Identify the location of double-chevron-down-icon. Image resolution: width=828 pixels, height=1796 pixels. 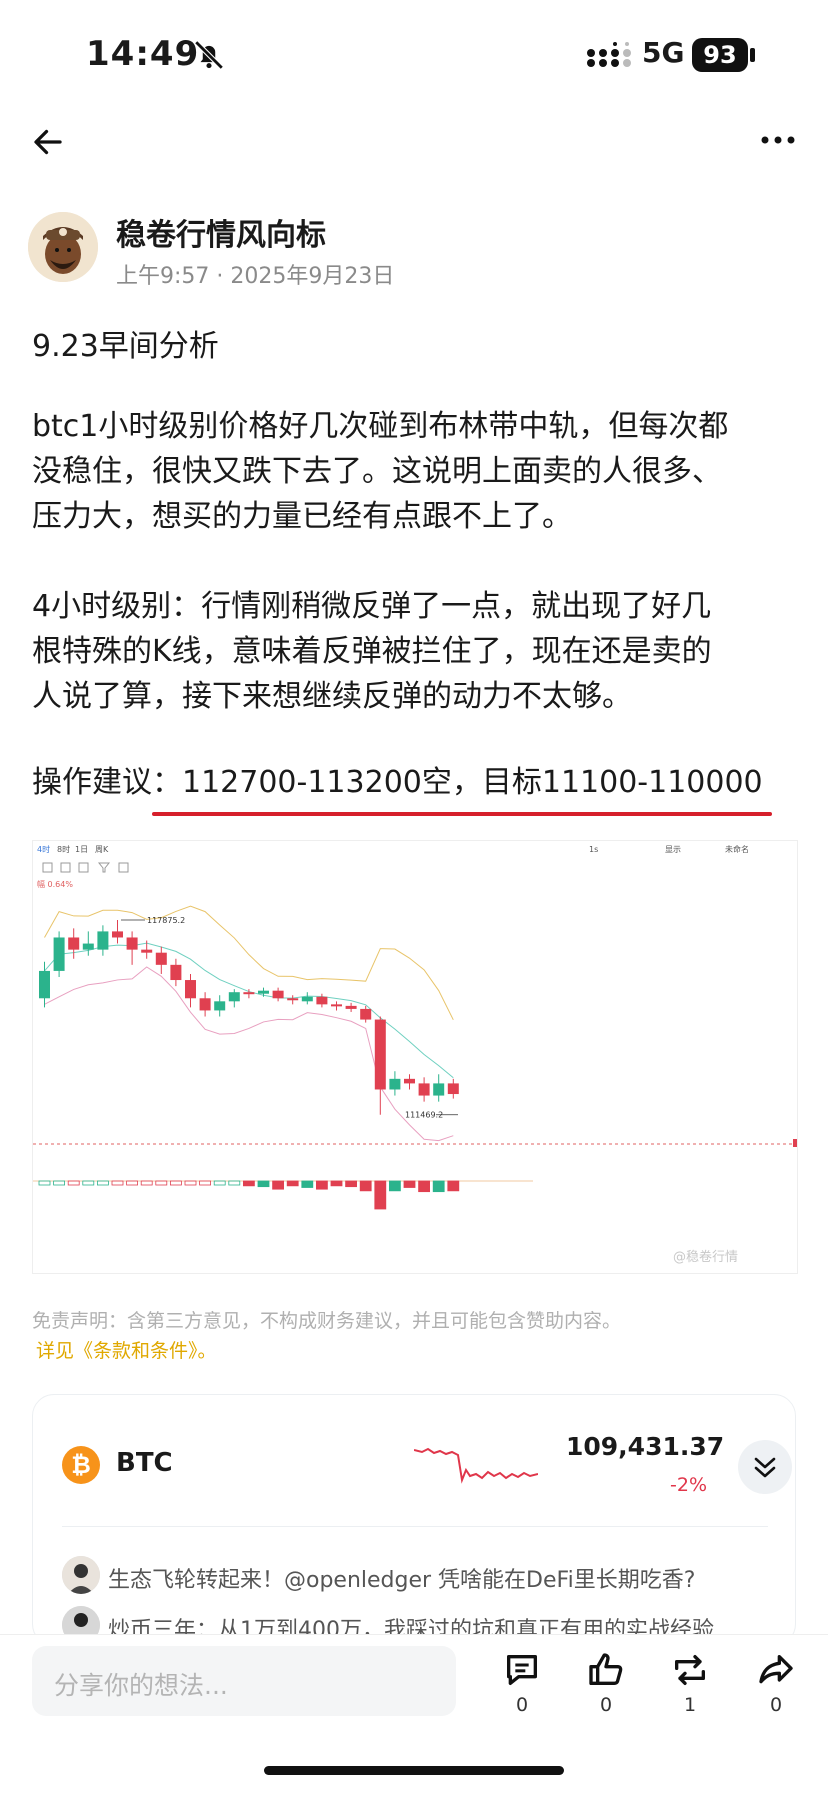
(765, 1467).